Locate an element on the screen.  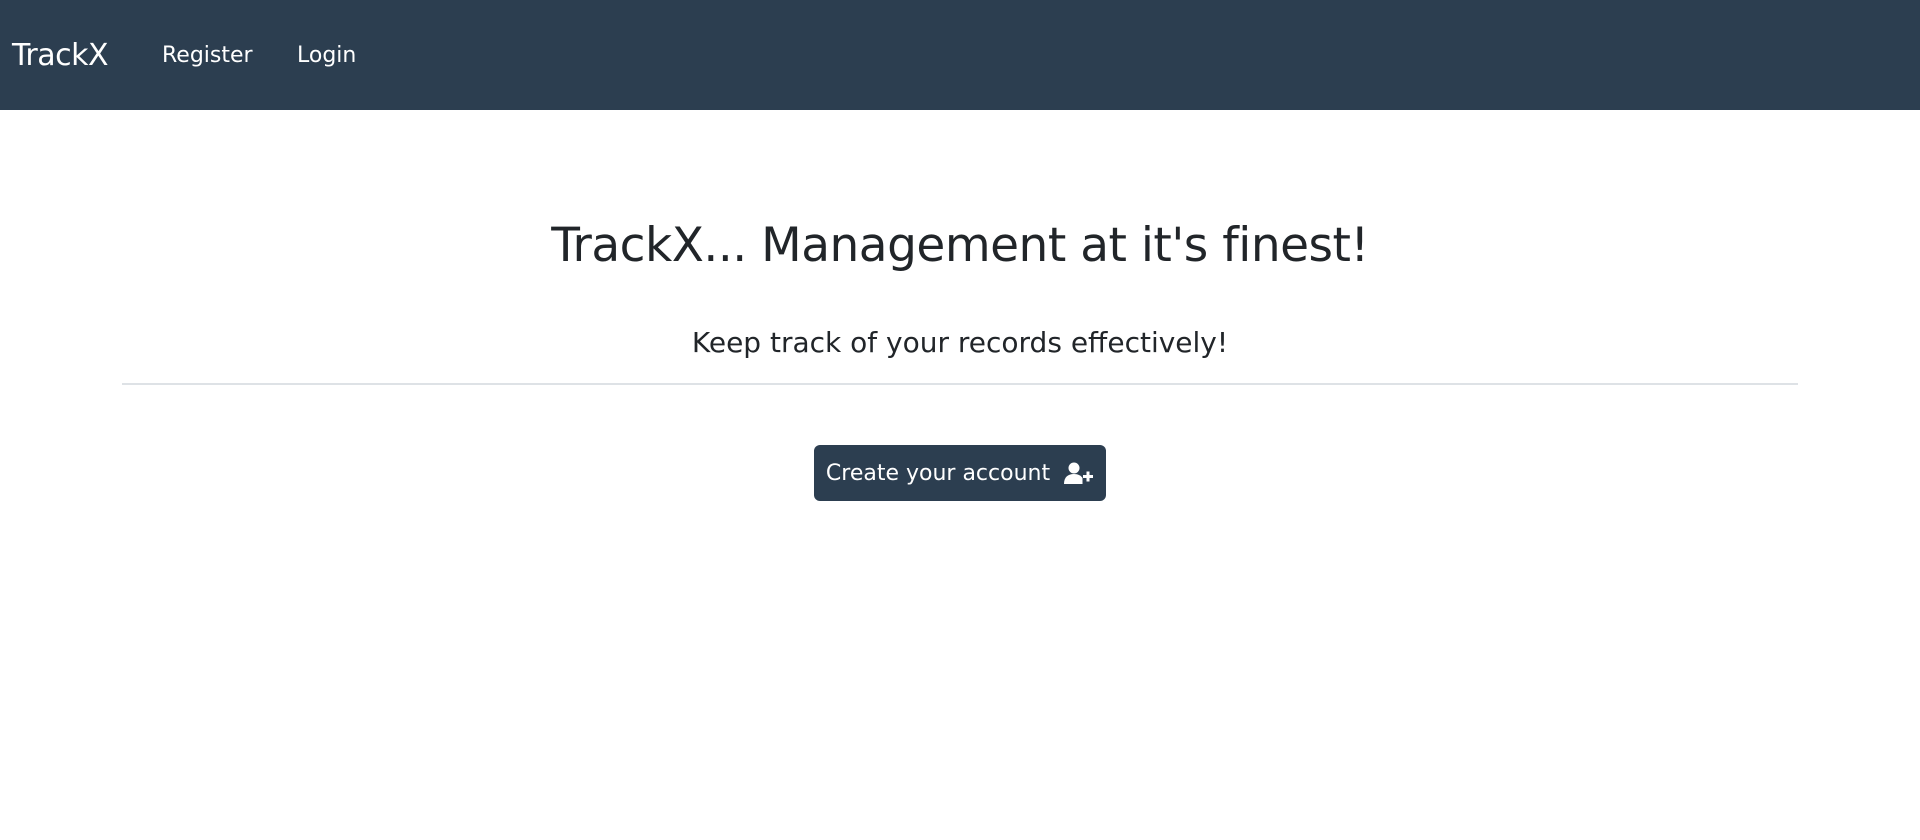
nav-login-link: Login is located at coordinates (326, 56).